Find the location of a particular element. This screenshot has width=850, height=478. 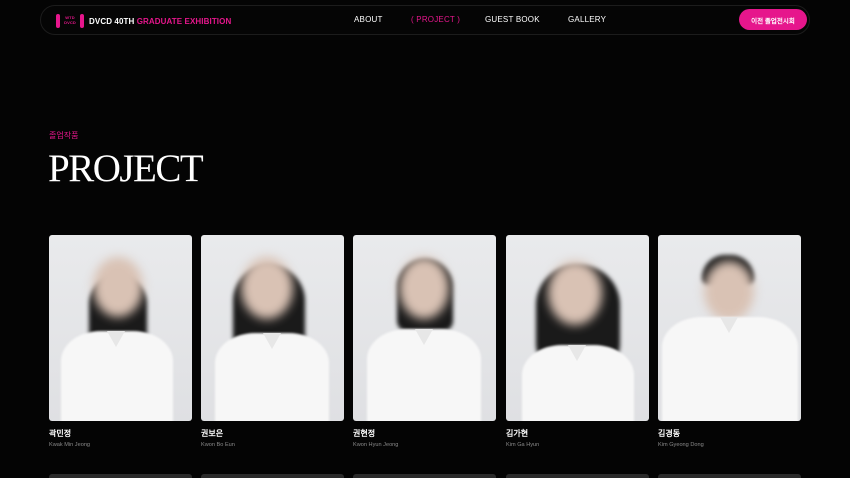

previous-exhibition-button: 이전 졸업전시회 is located at coordinates (773, 19).